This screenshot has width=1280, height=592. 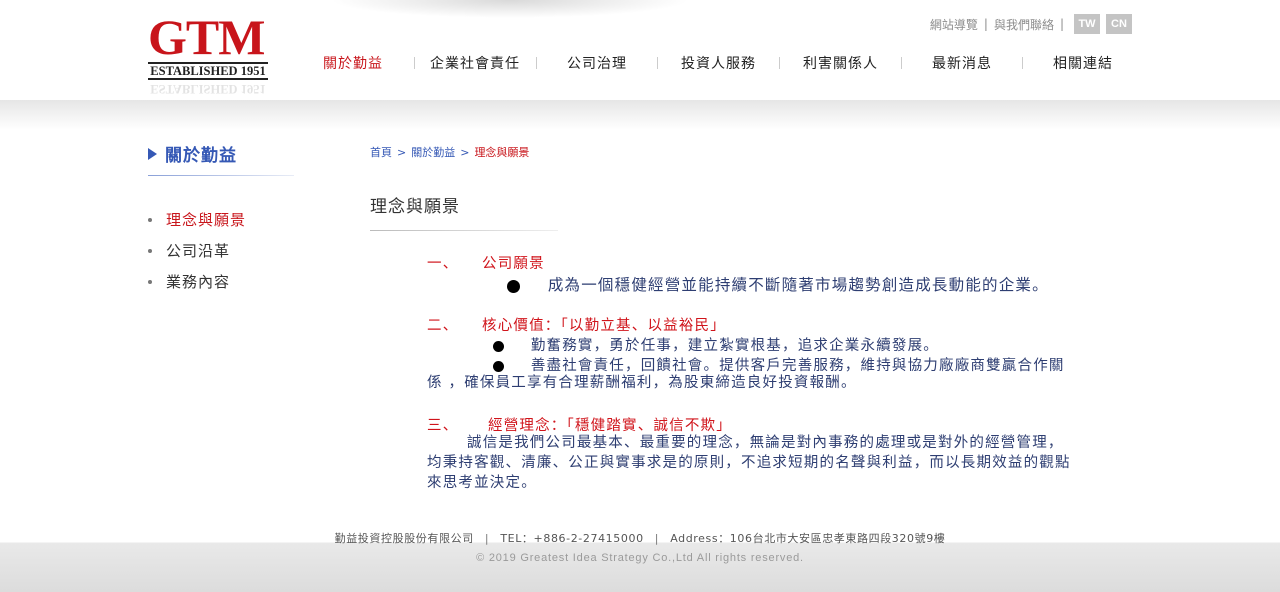 What do you see at coordinates (954, 24) in the screenshot?
I see `sitemap-link: 網站導覽` at bounding box center [954, 24].